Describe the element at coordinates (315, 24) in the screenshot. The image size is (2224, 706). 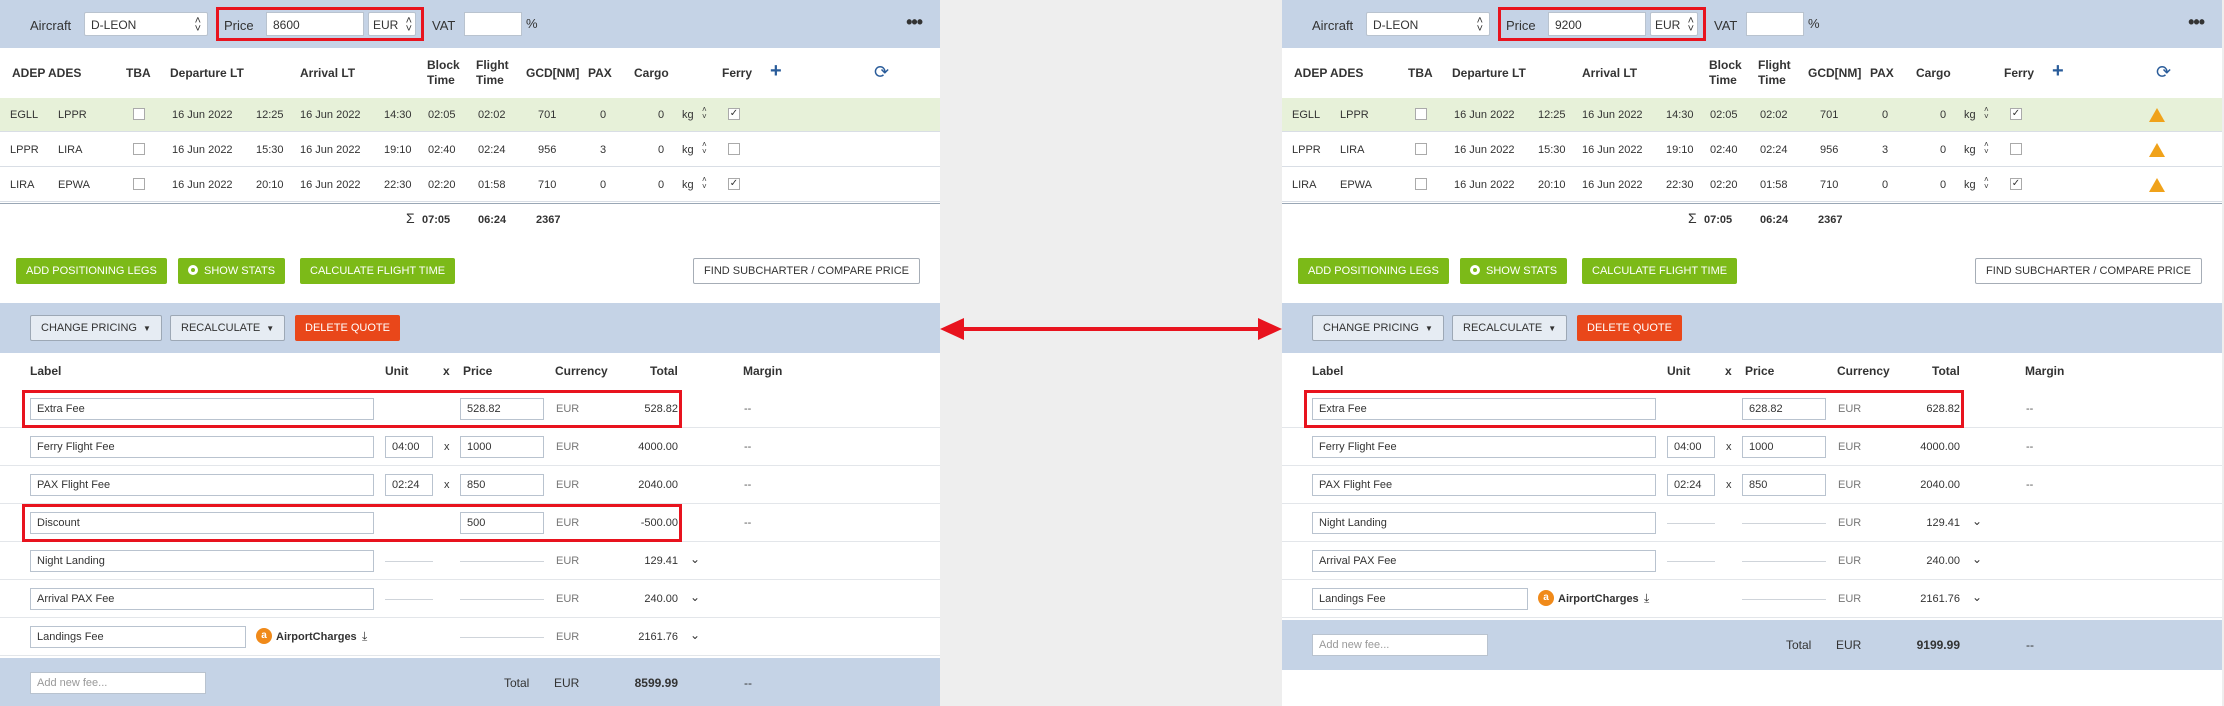
I see `price-input: 8600` at that location.